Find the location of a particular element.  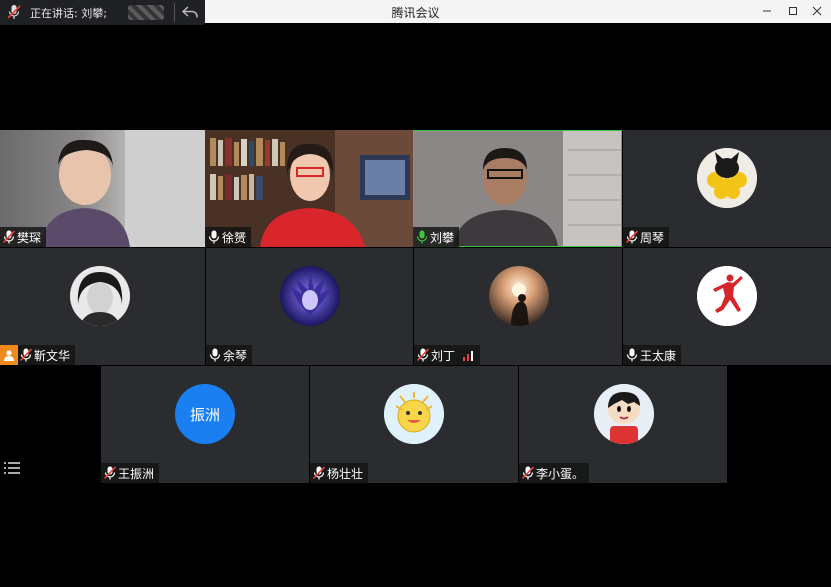

participant-name: 李小蛋。 is located at coordinates (560, 473).